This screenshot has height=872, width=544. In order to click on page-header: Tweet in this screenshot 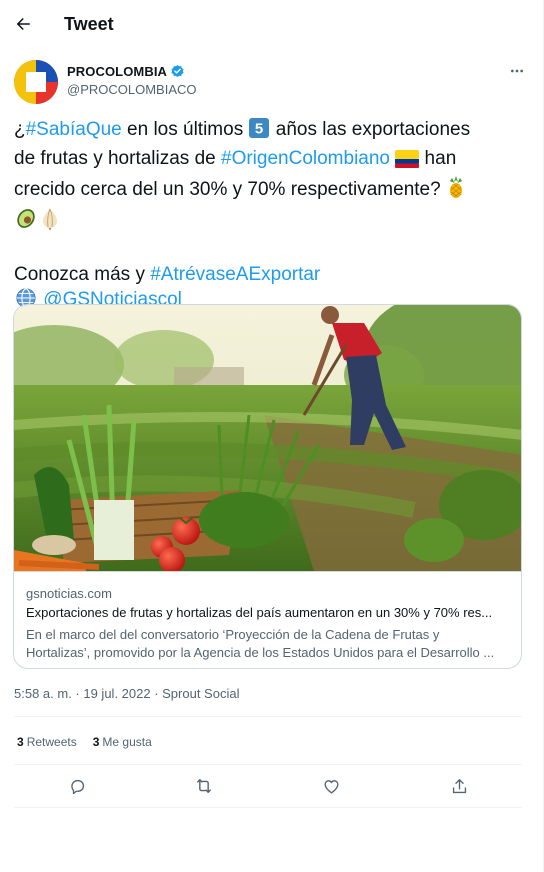, I will do `click(272, 25)`.